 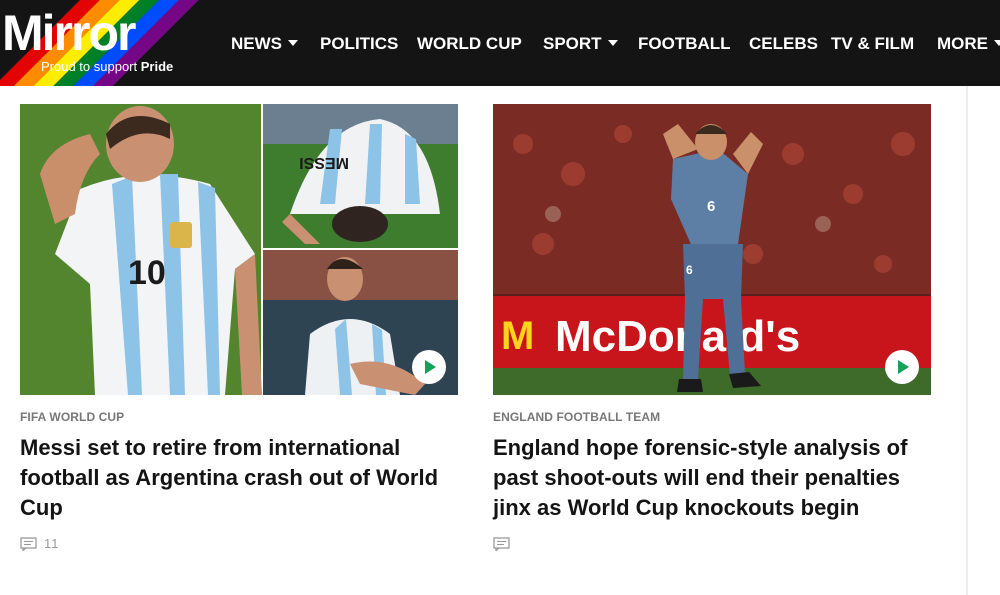 What do you see at coordinates (239, 417) in the screenshot?
I see `article-kicker: FIFA WORLD CUP` at bounding box center [239, 417].